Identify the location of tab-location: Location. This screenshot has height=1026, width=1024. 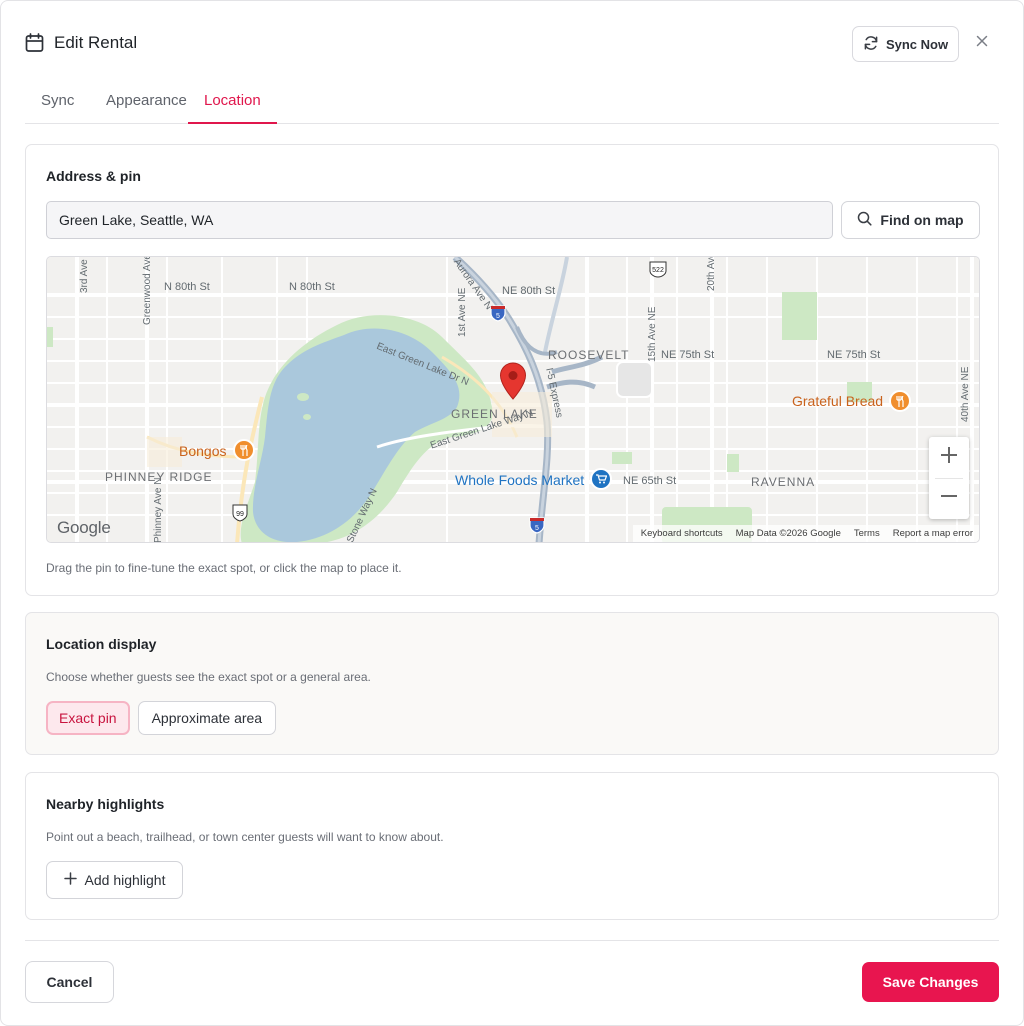
(232, 108).